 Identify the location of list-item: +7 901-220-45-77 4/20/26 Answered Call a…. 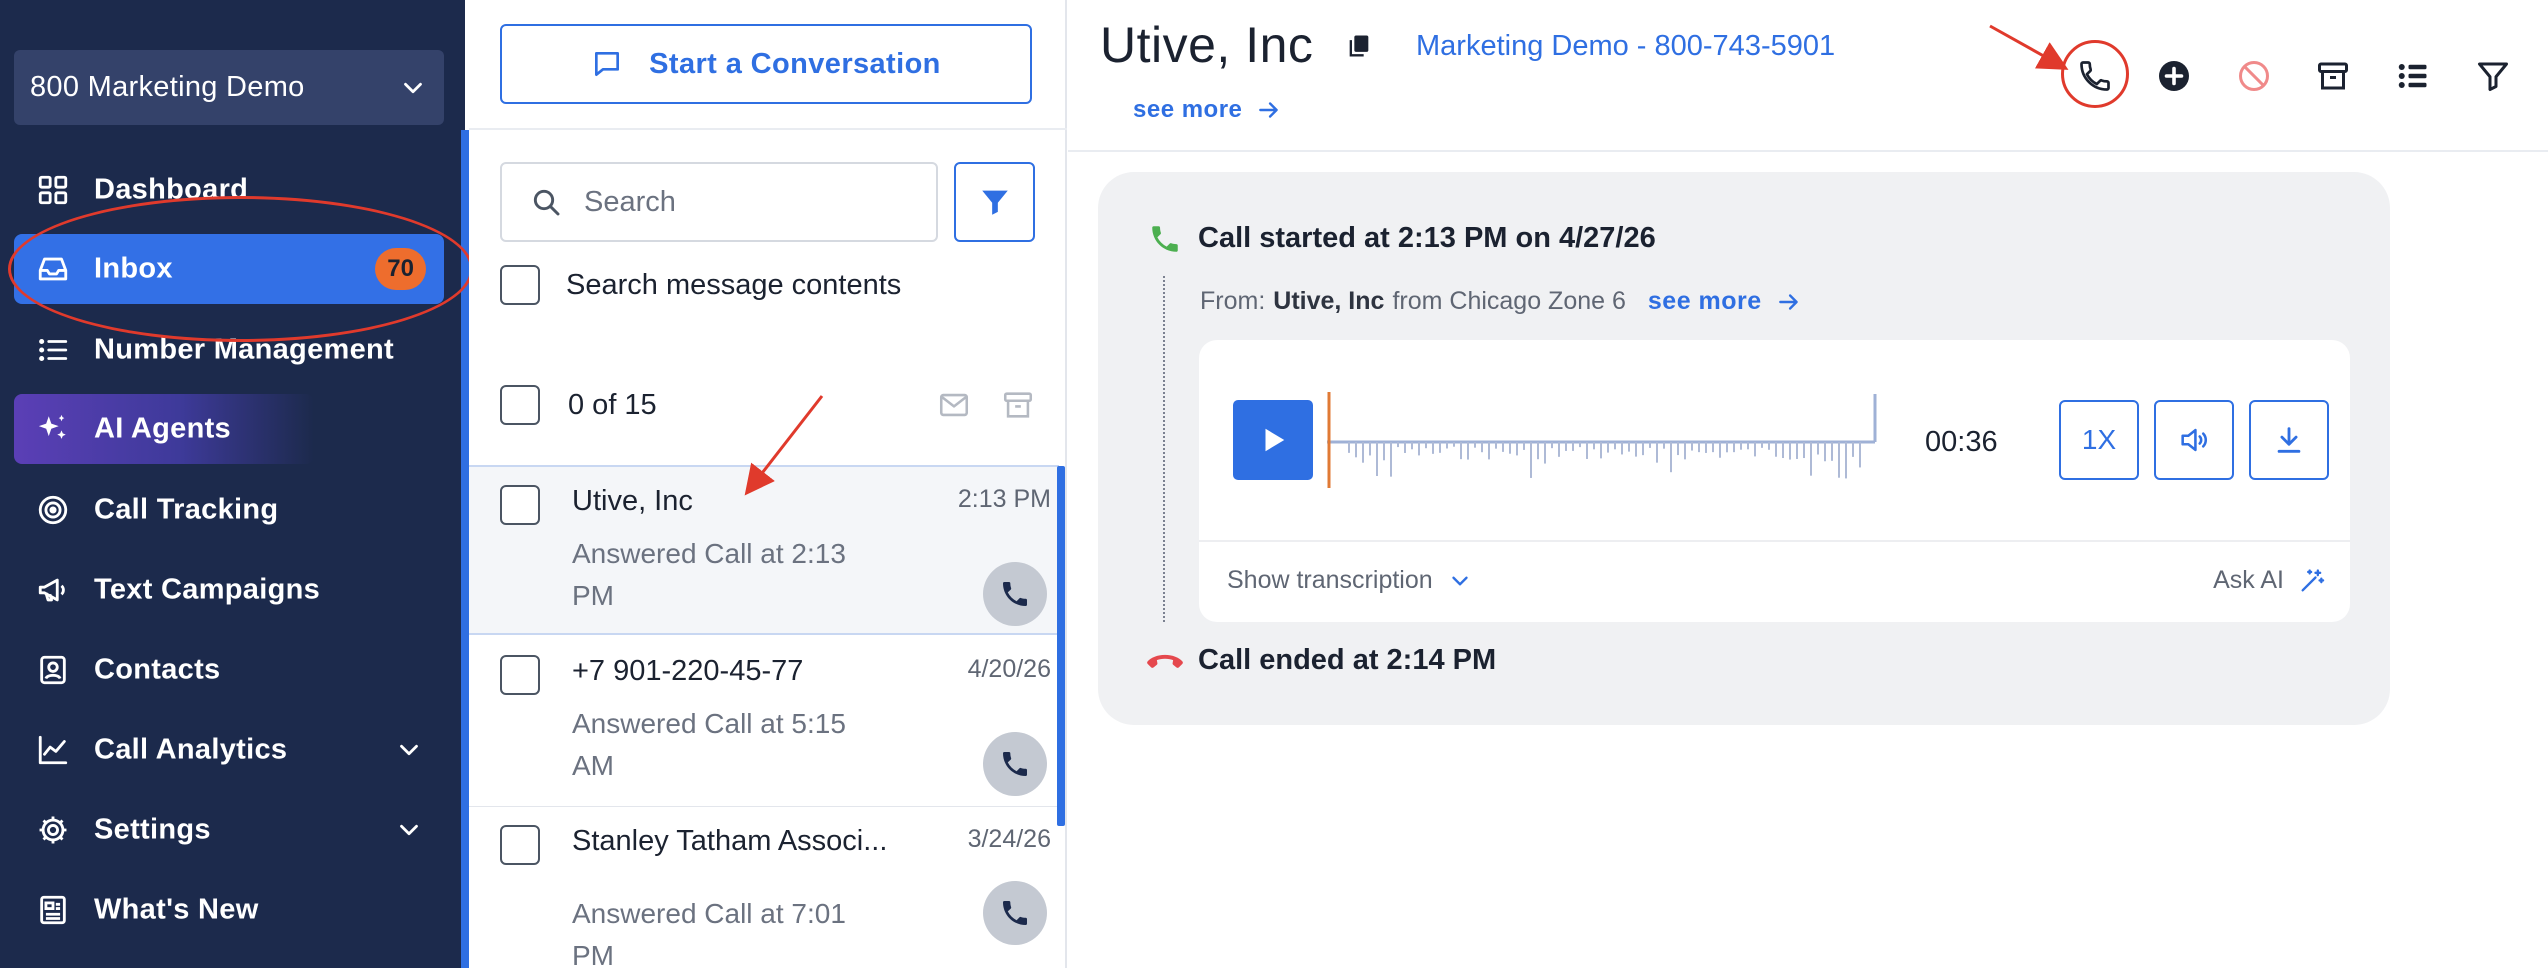
(764, 722).